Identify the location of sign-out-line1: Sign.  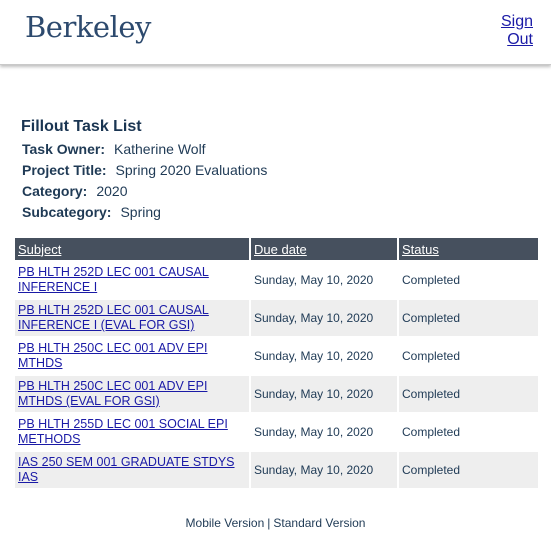
(516, 21).